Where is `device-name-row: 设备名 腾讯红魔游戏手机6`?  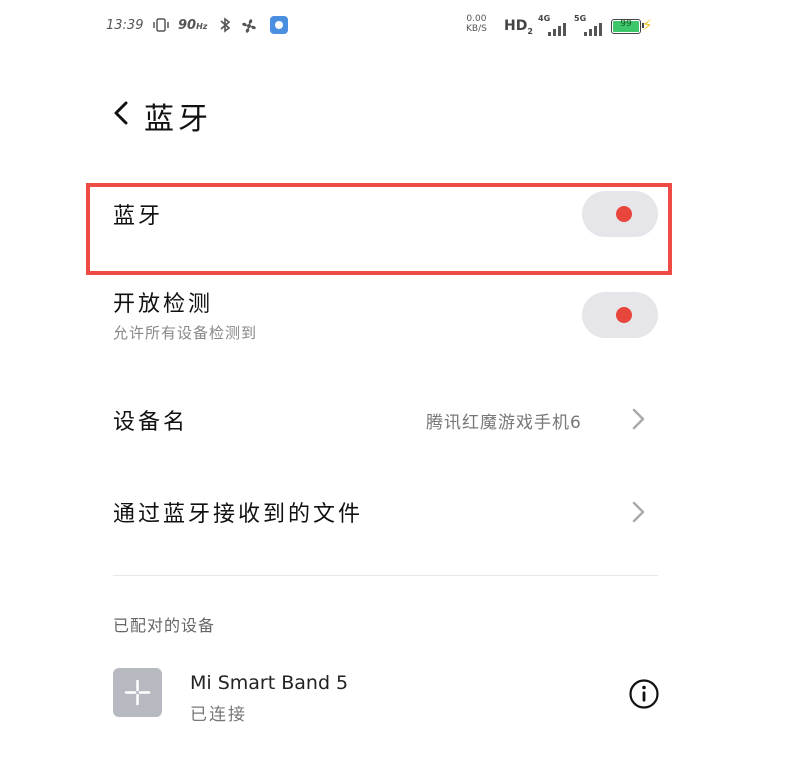 device-name-row: 设备名 腾讯红魔游戏手机6 is located at coordinates (385, 421).